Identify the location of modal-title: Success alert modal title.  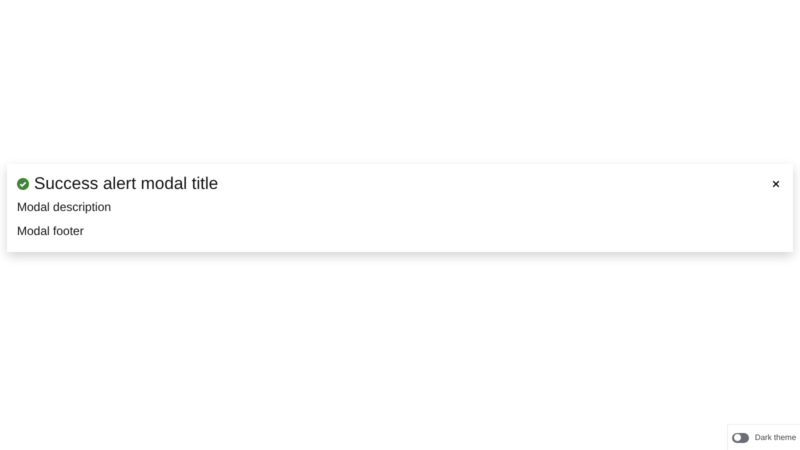
(127, 184).